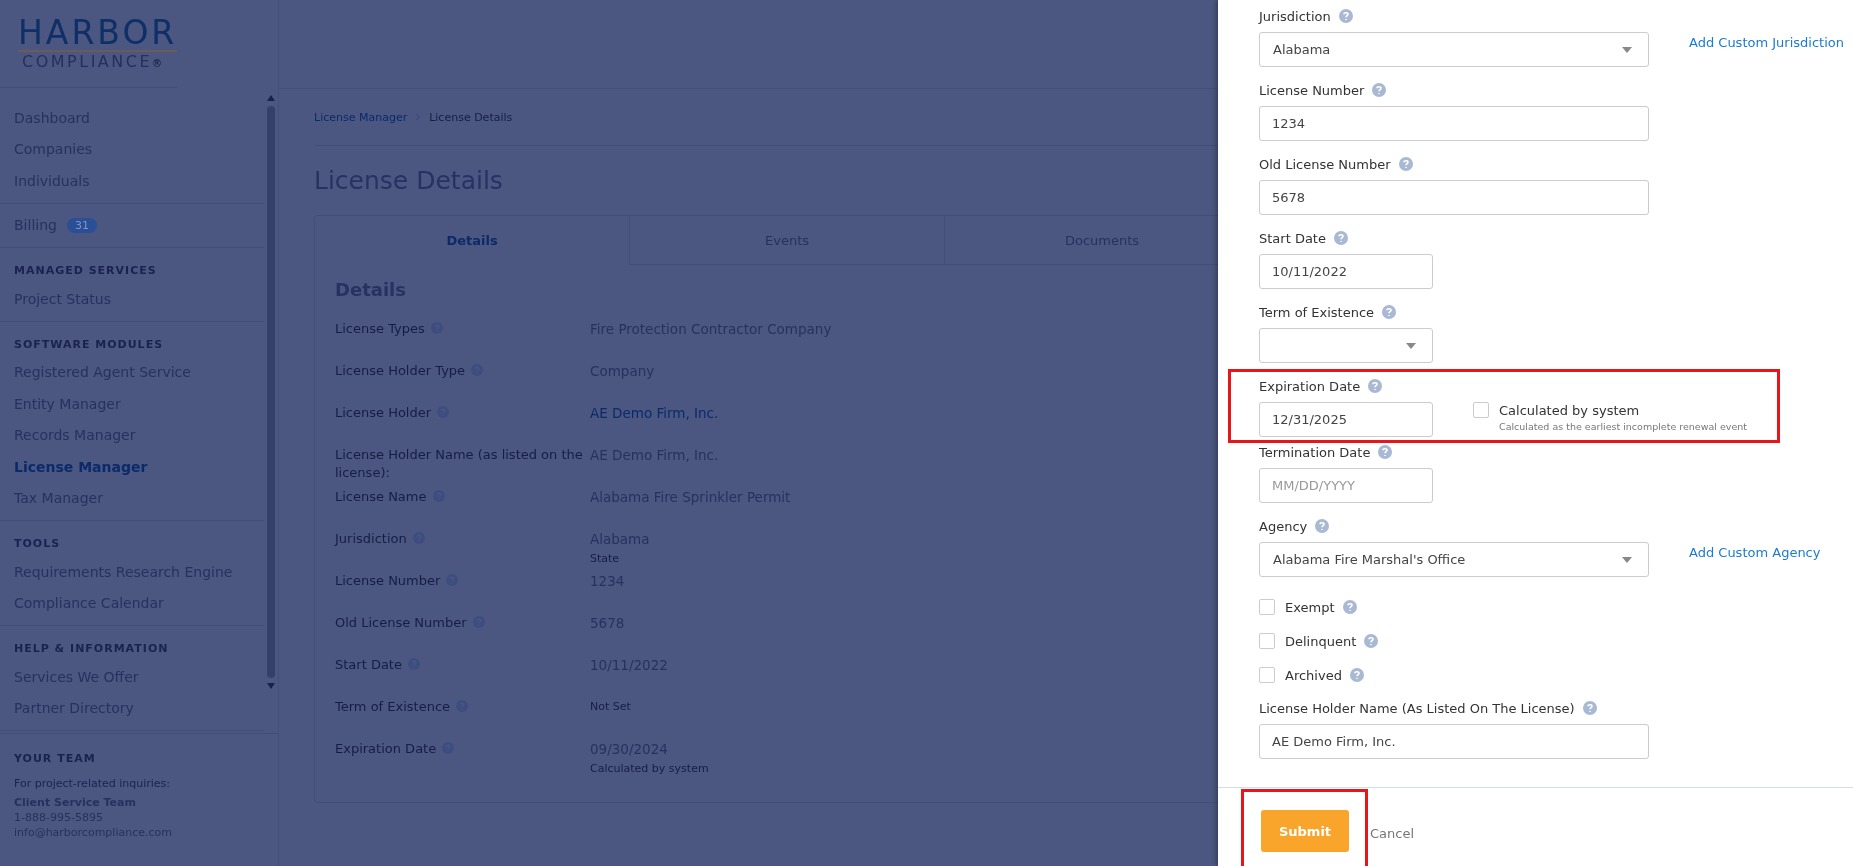 Image resolution: width=1853 pixels, height=866 pixels. I want to click on select-field: Alabama, so click(1454, 49).